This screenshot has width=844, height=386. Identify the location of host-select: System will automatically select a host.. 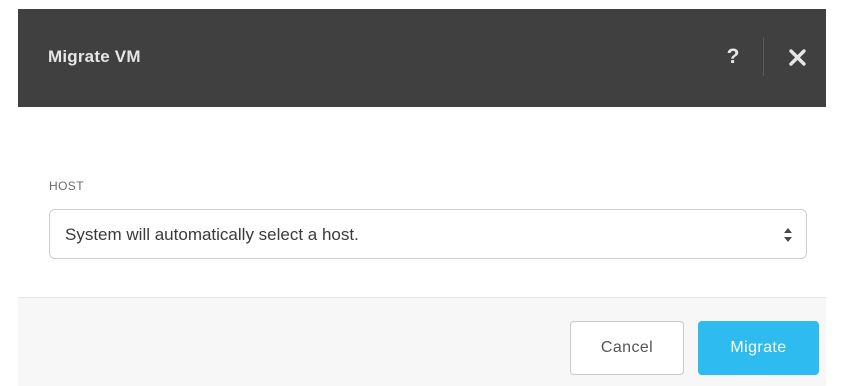
(428, 234).